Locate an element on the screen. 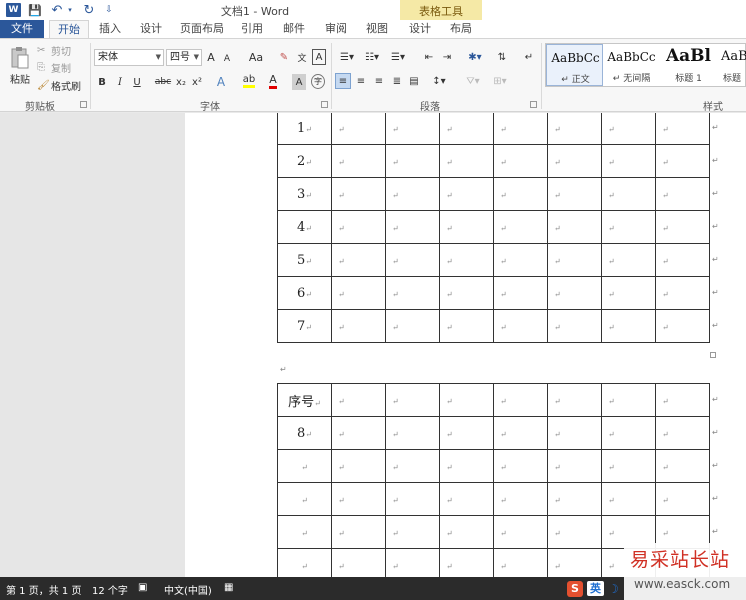  style-normal: AaBbCc ↵ 正文 is located at coordinates (574, 65).